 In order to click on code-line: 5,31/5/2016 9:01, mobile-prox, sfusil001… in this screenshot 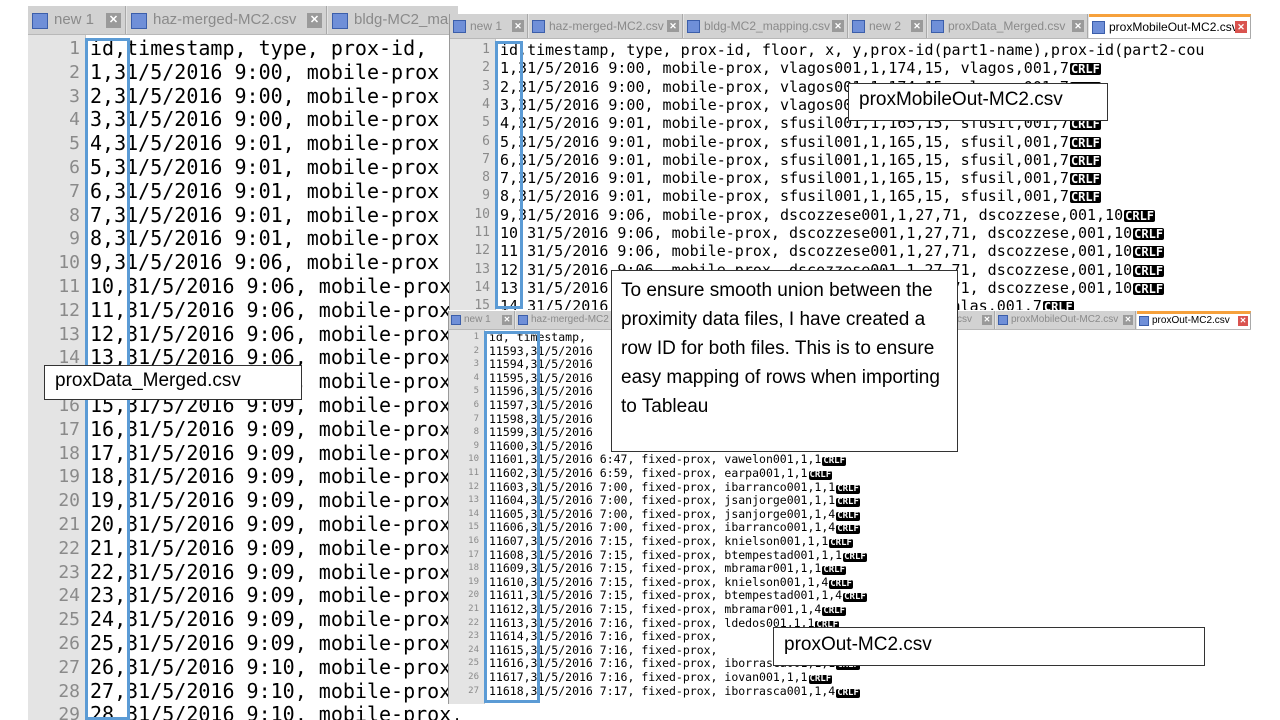, I will do `click(800, 142)`.